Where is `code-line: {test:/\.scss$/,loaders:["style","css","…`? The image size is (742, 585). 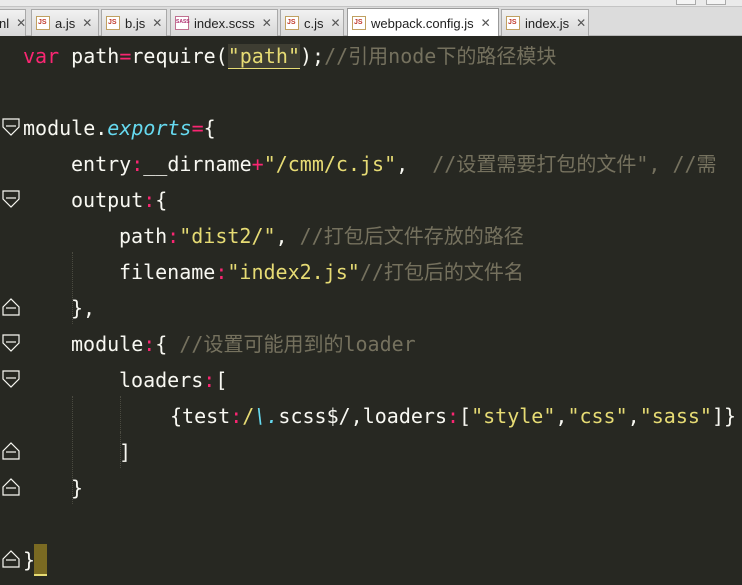
code-line: {test:/\.scss$/,loaders:["style","css","… is located at coordinates (453, 416).